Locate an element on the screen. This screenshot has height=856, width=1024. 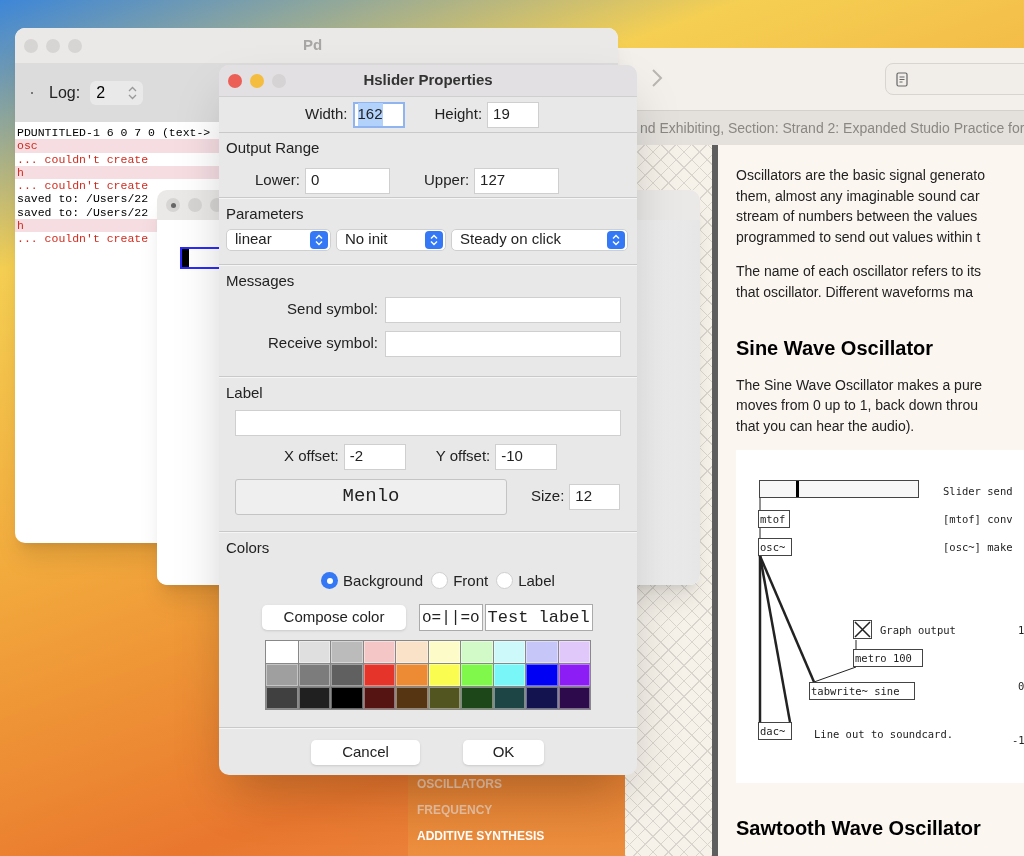
slider-preview: o=||=o is located at coordinates (451, 617).